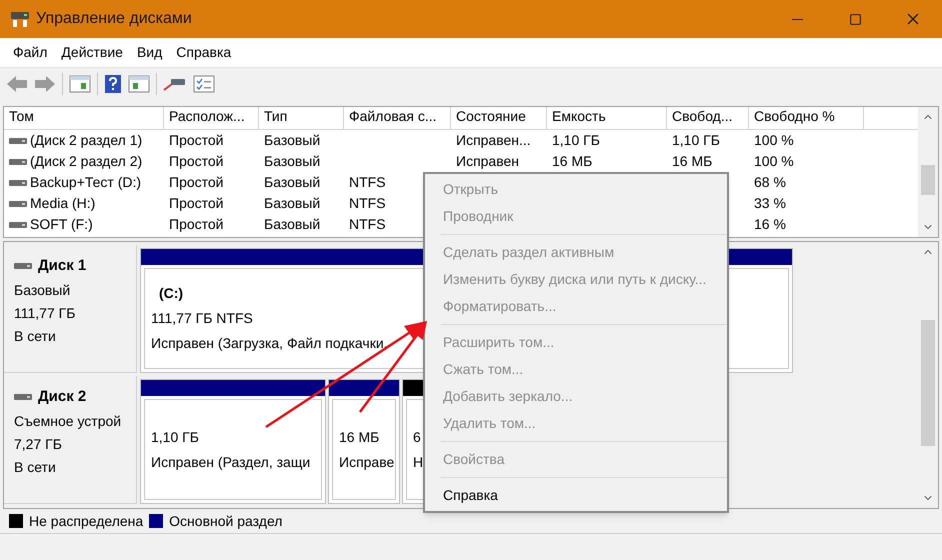 The height and width of the screenshot is (560, 942). Describe the element at coordinates (233, 441) in the screenshot. I see `partition-block: 1,10 ГБ Исправен (Раздел, защи` at that location.